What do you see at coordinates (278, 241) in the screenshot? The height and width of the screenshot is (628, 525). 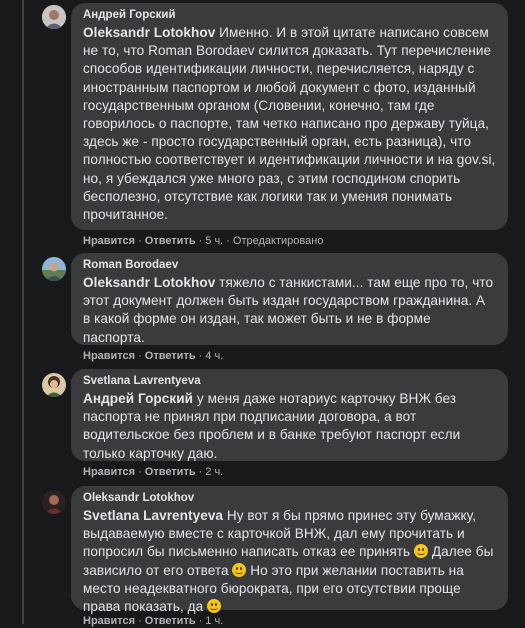 I see `edited-label: Отредактировано` at bounding box center [278, 241].